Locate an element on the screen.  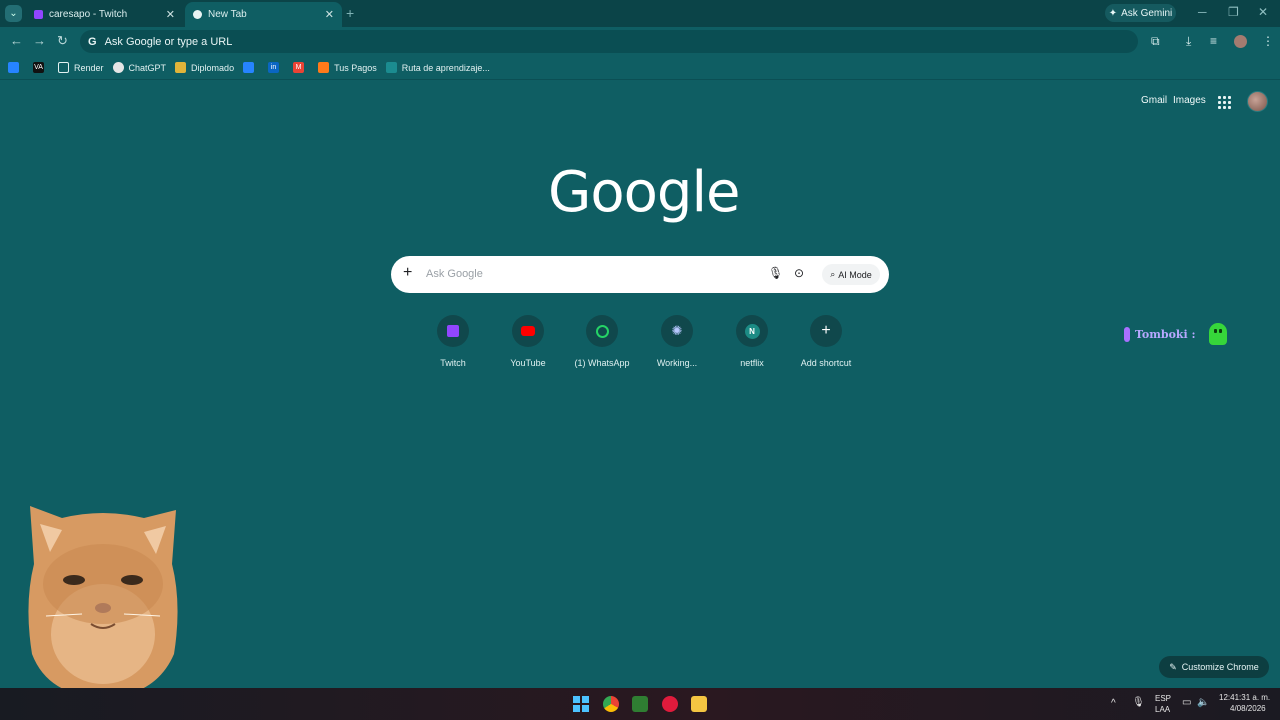
ask-gemini-button: ✦ Ask Gemini is located at coordinates (1140, 13).